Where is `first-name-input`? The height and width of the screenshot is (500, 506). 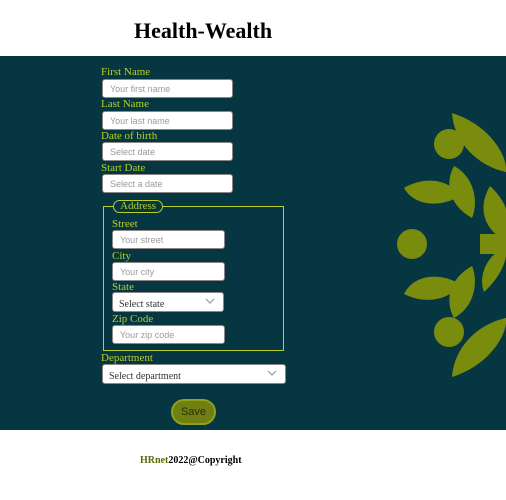 first-name-input is located at coordinates (167, 88).